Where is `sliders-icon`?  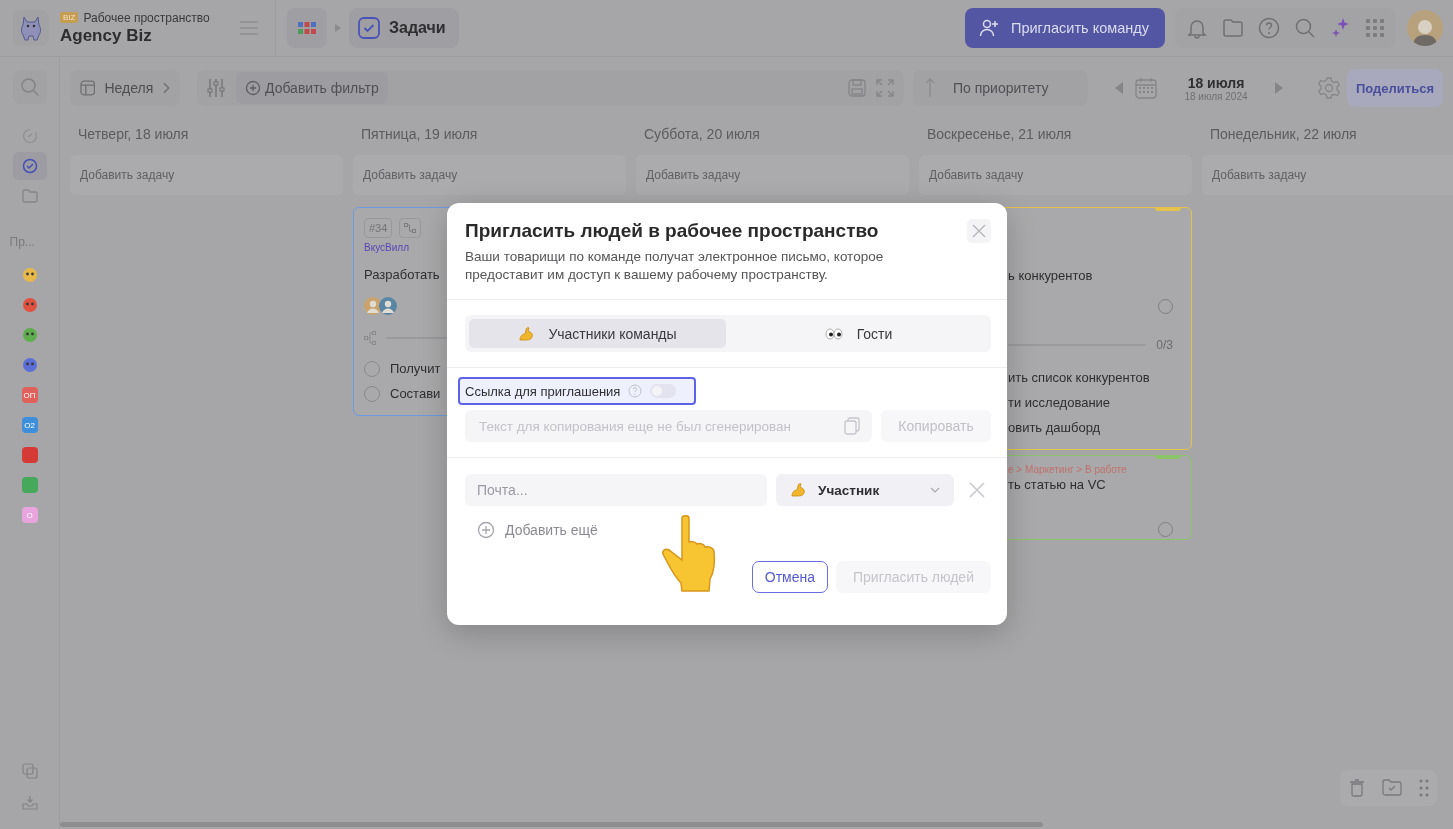 sliders-icon is located at coordinates (216, 88).